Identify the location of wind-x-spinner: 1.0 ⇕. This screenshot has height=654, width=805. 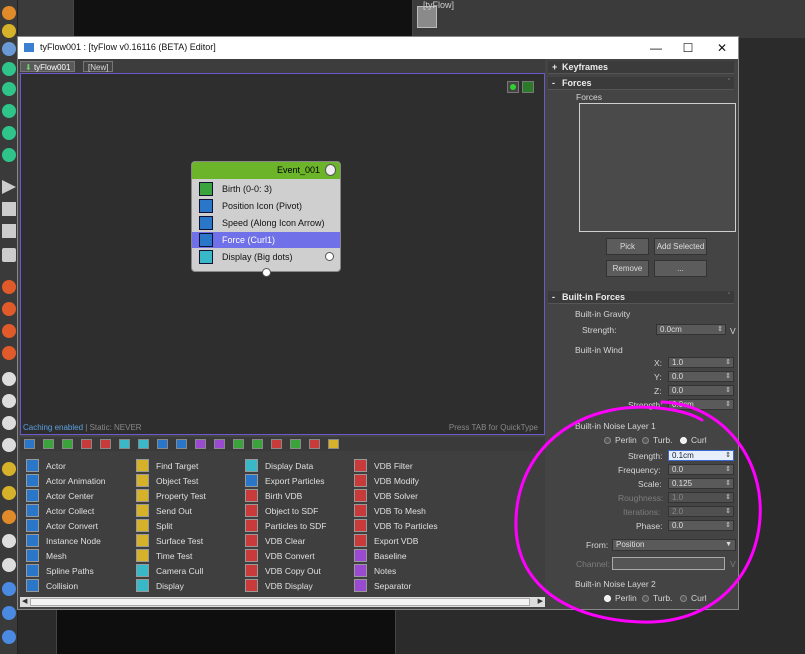
(701, 362).